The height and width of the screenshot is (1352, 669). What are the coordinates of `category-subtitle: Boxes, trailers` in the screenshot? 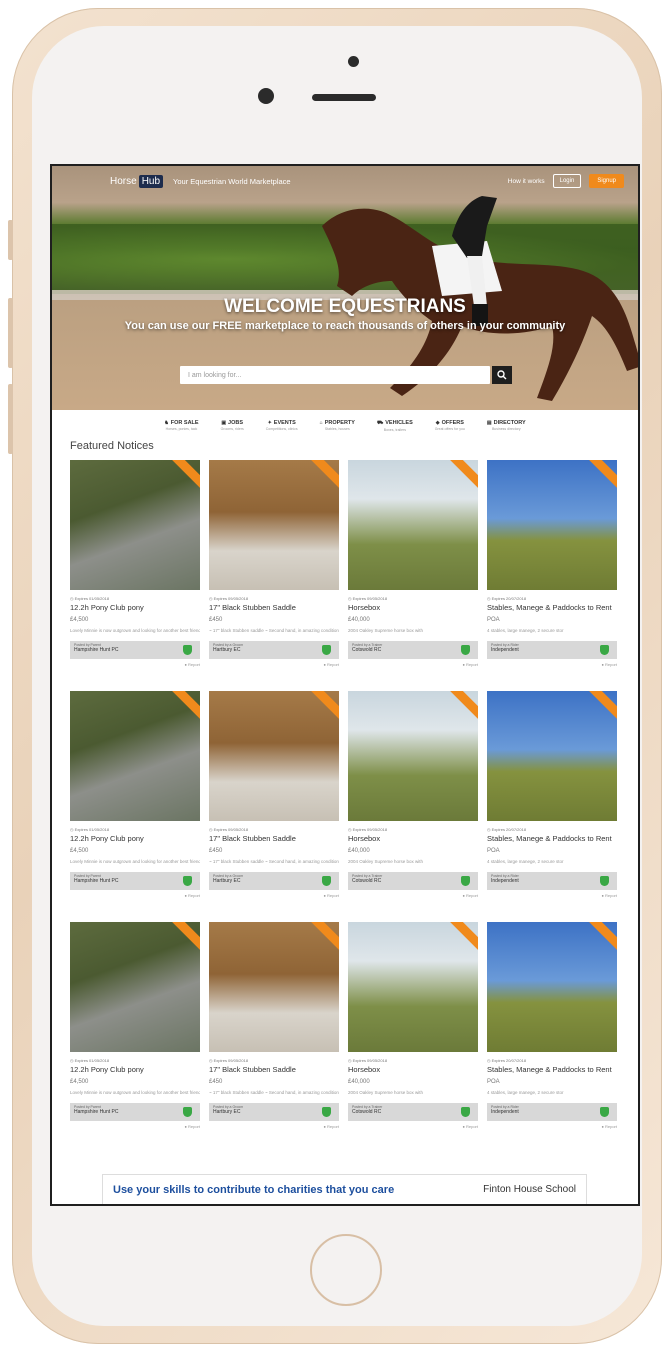 It's located at (394, 430).